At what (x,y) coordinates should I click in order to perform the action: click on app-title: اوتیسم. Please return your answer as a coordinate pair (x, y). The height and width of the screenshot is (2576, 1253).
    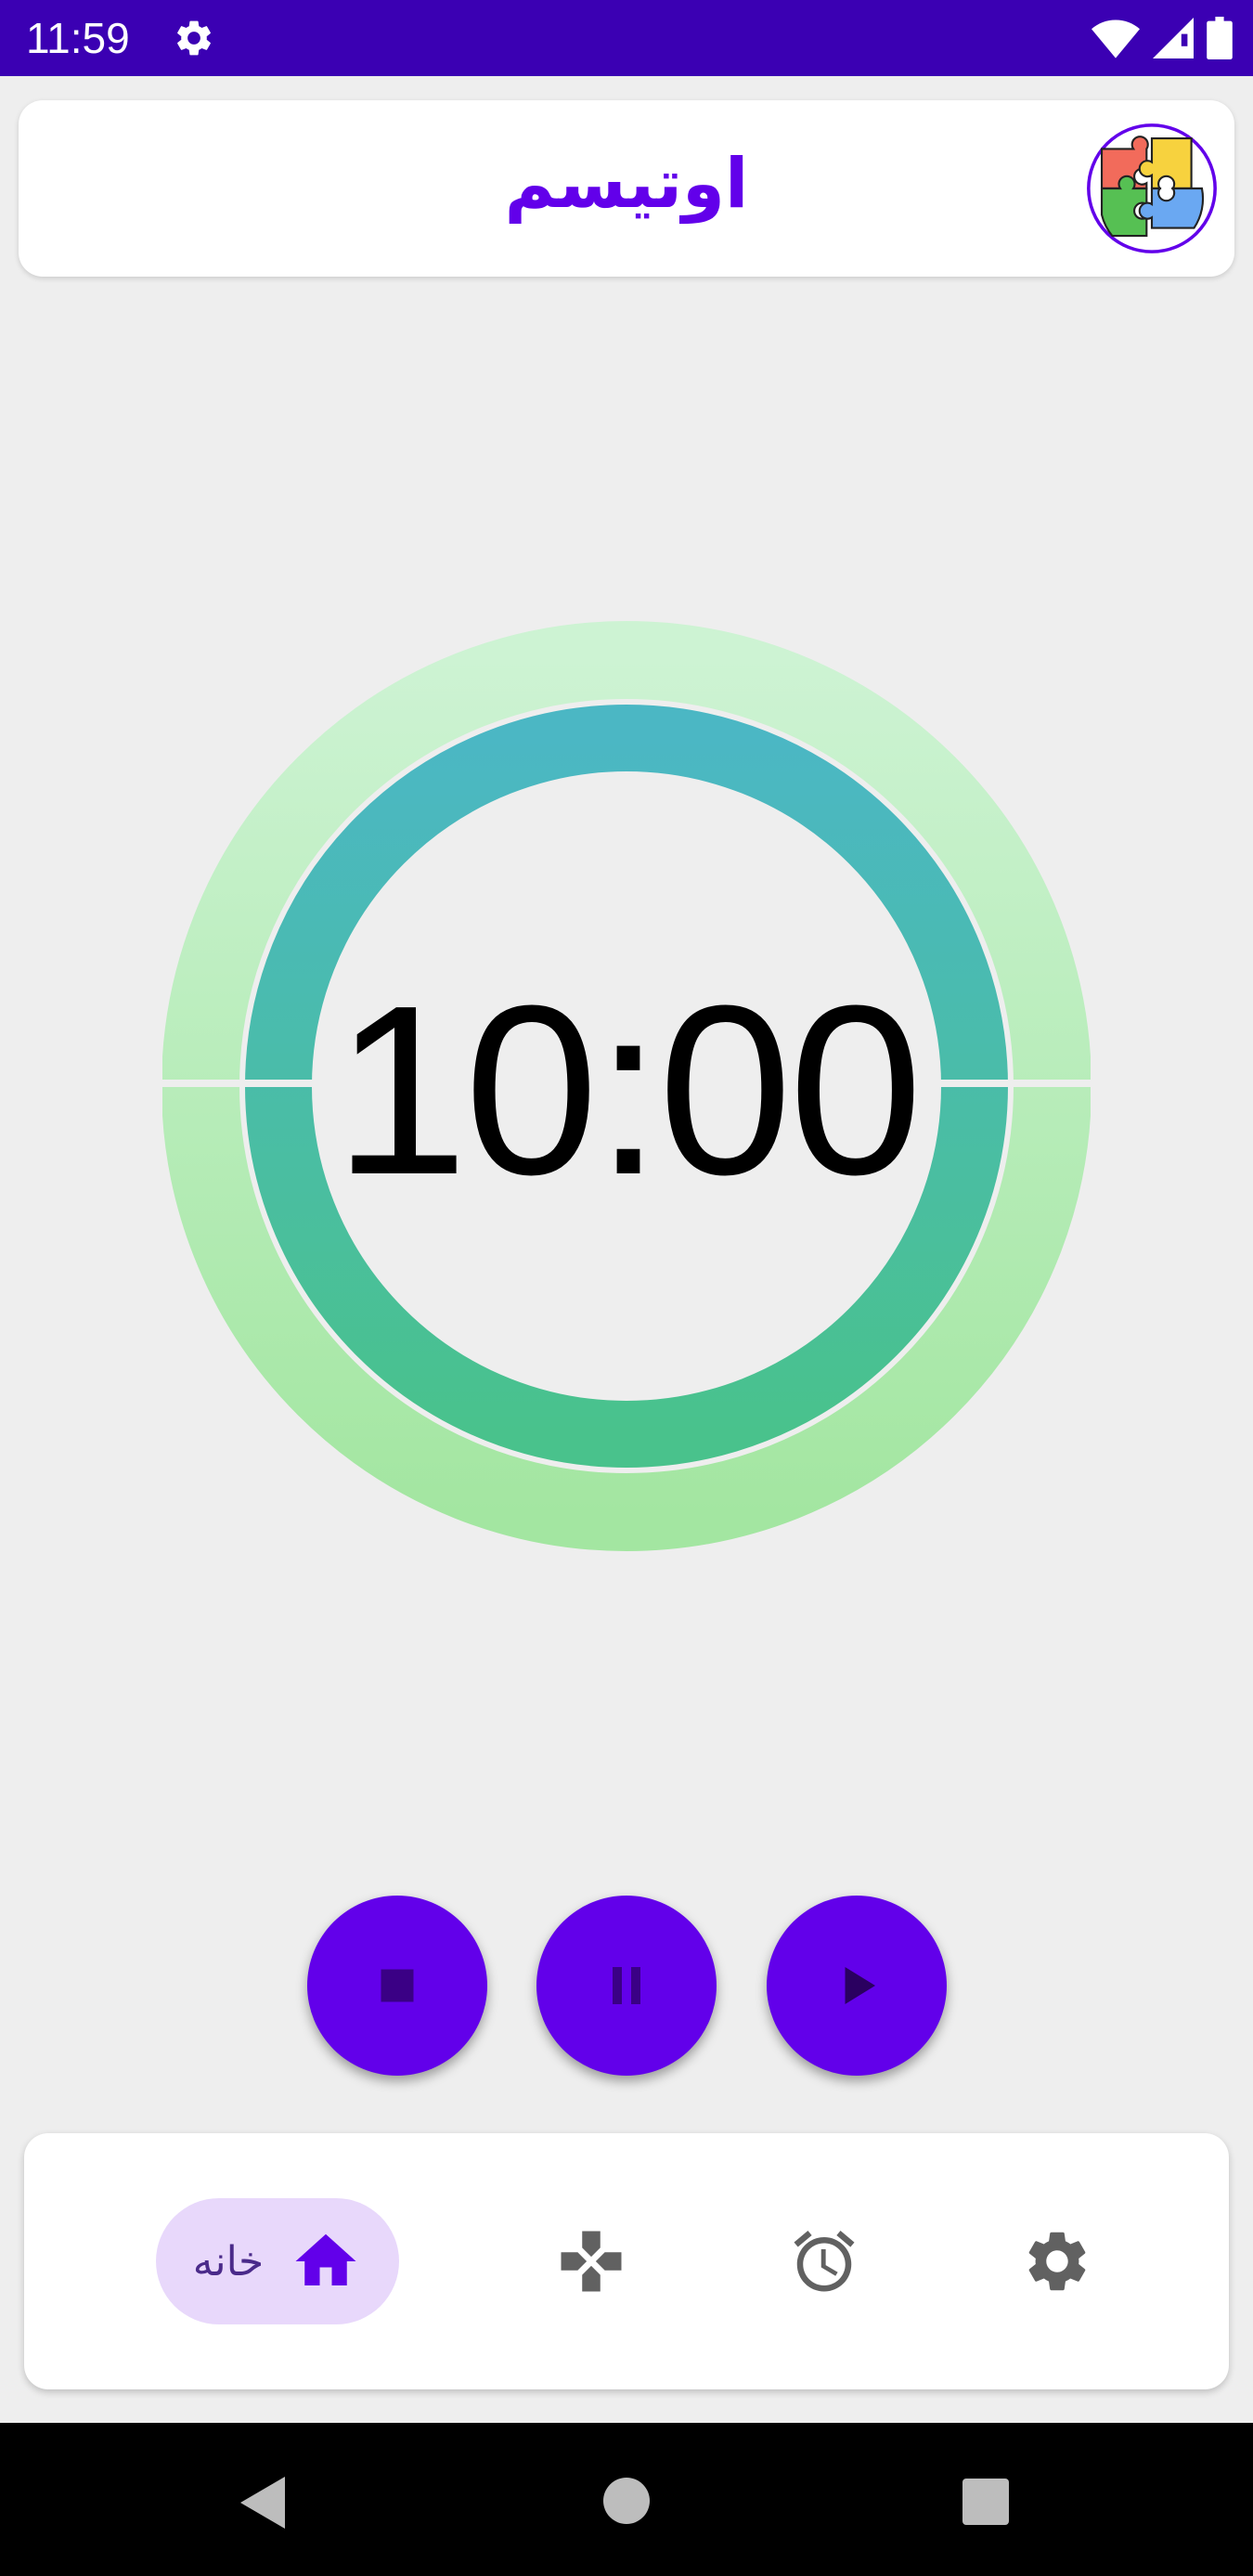
    Looking at the image, I should click on (626, 184).